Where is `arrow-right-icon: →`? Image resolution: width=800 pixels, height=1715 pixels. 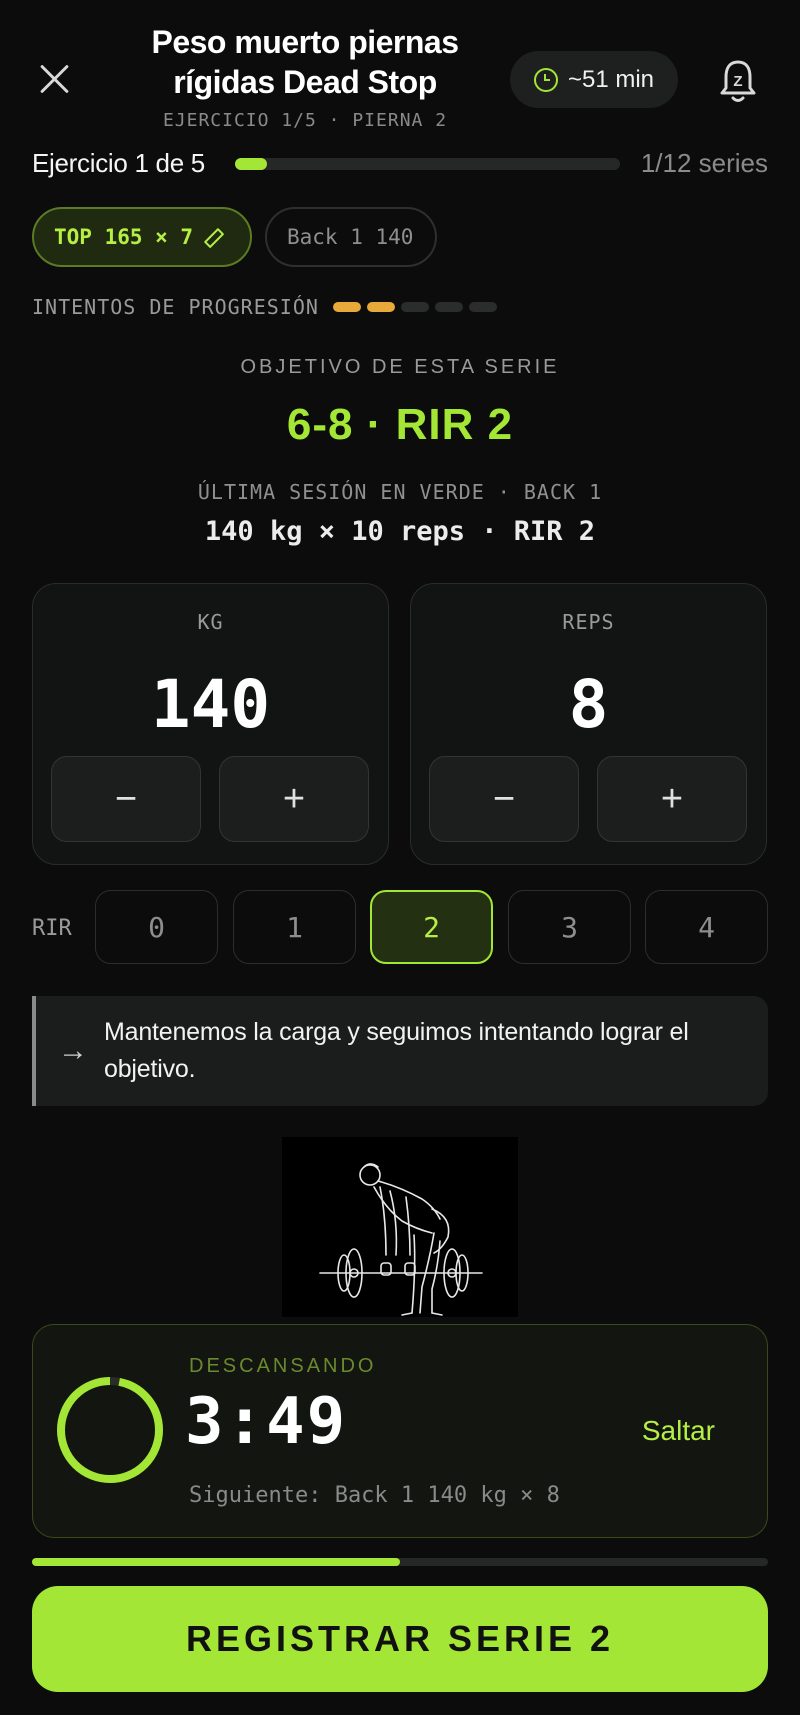 arrow-right-icon: → is located at coordinates (73, 1050).